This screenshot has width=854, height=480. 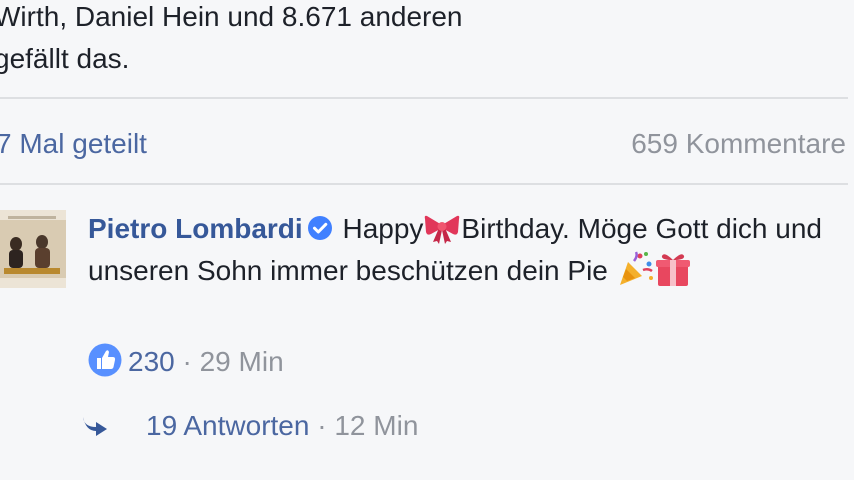 I want to click on replies-row: 19 Antworten · 12 Min, so click(x=249, y=426).